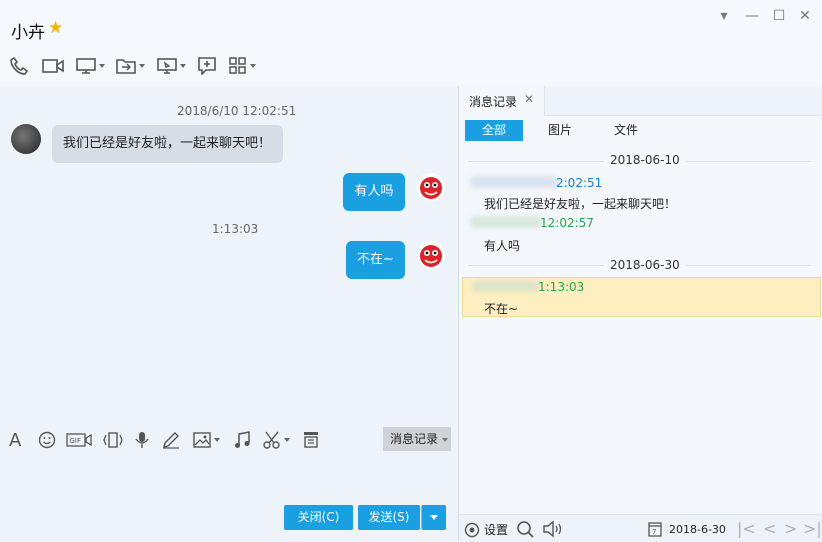 The width and height of the screenshot is (822, 542). What do you see at coordinates (53, 66) in the screenshot?
I see `video-icon` at bounding box center [53, 66].